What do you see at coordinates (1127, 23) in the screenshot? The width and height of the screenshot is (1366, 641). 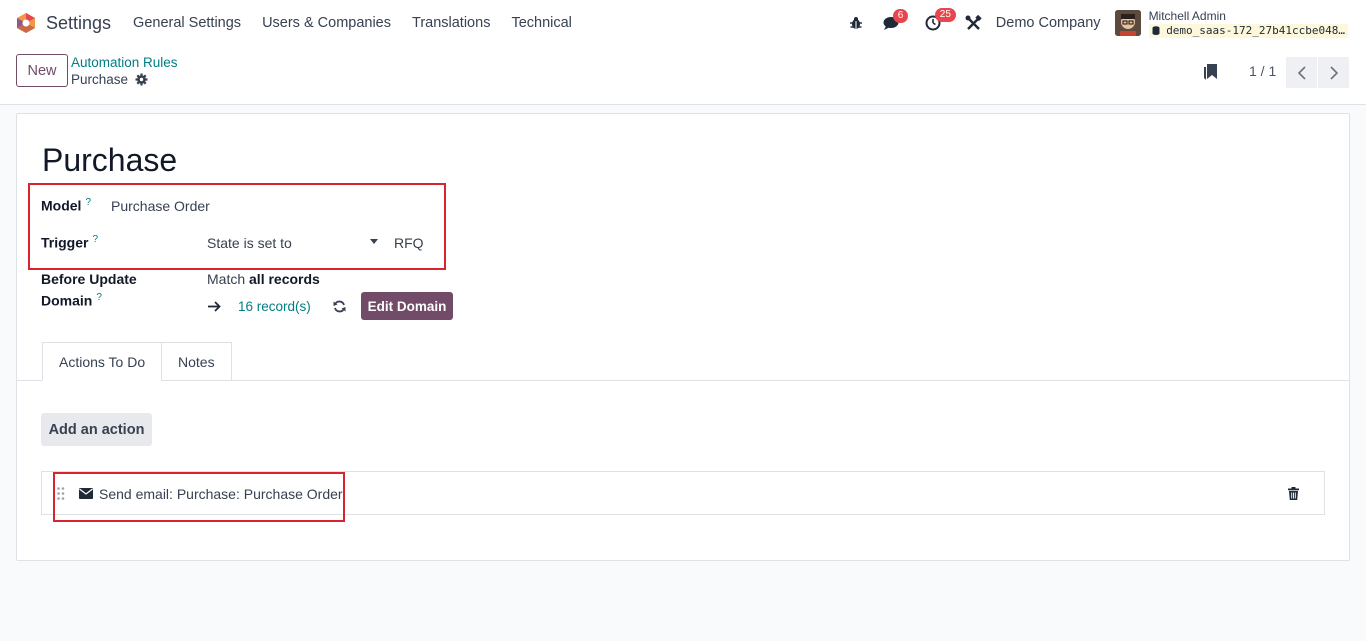 I see `user-avatar` at bounding box center [1127, 23].